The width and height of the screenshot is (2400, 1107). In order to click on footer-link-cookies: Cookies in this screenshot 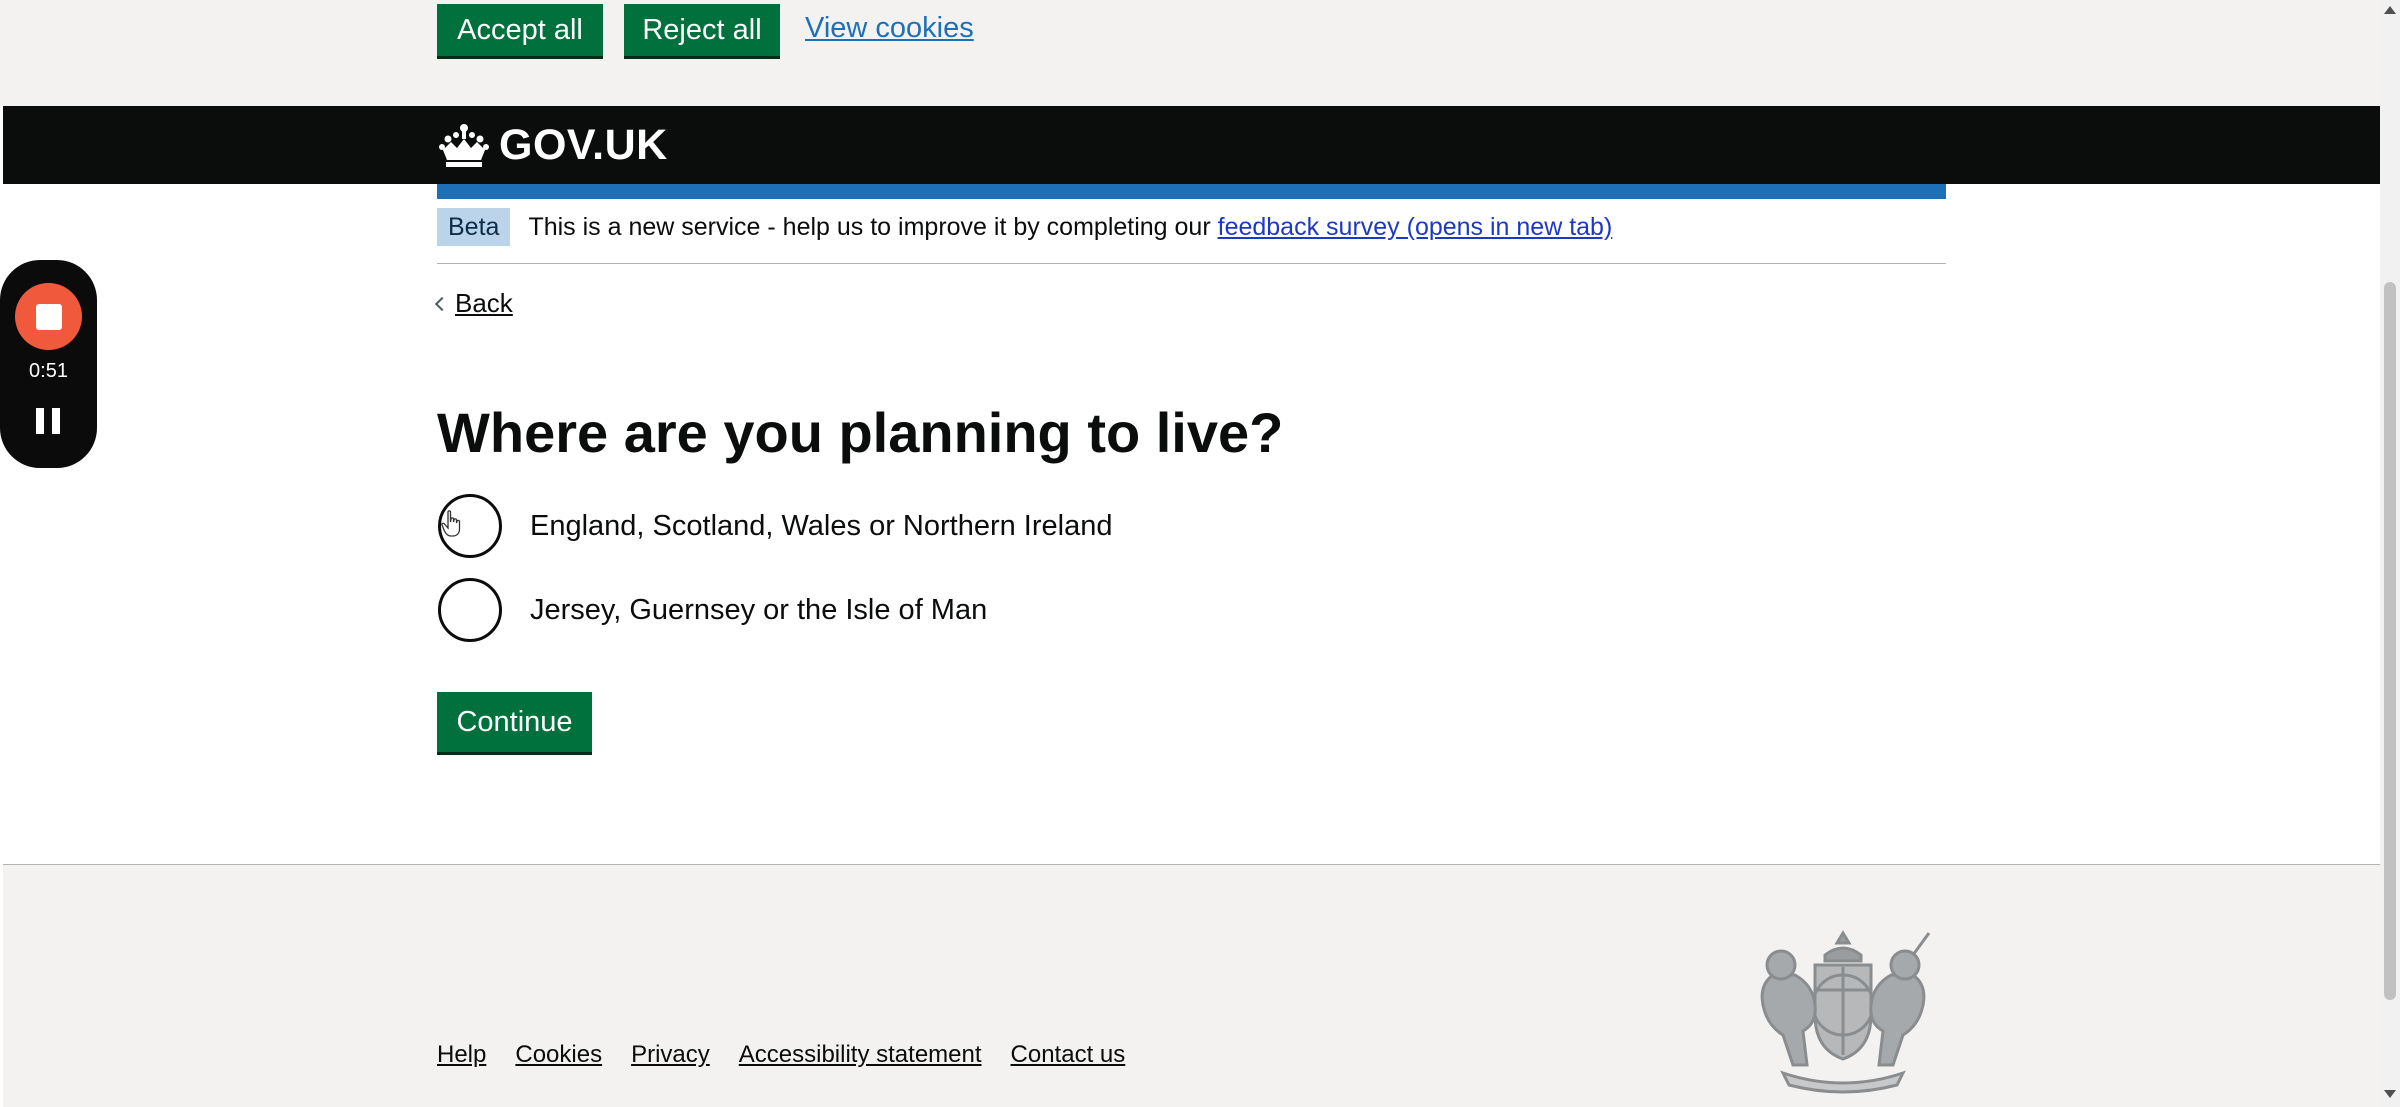, I will do `click(558, 1055)`.